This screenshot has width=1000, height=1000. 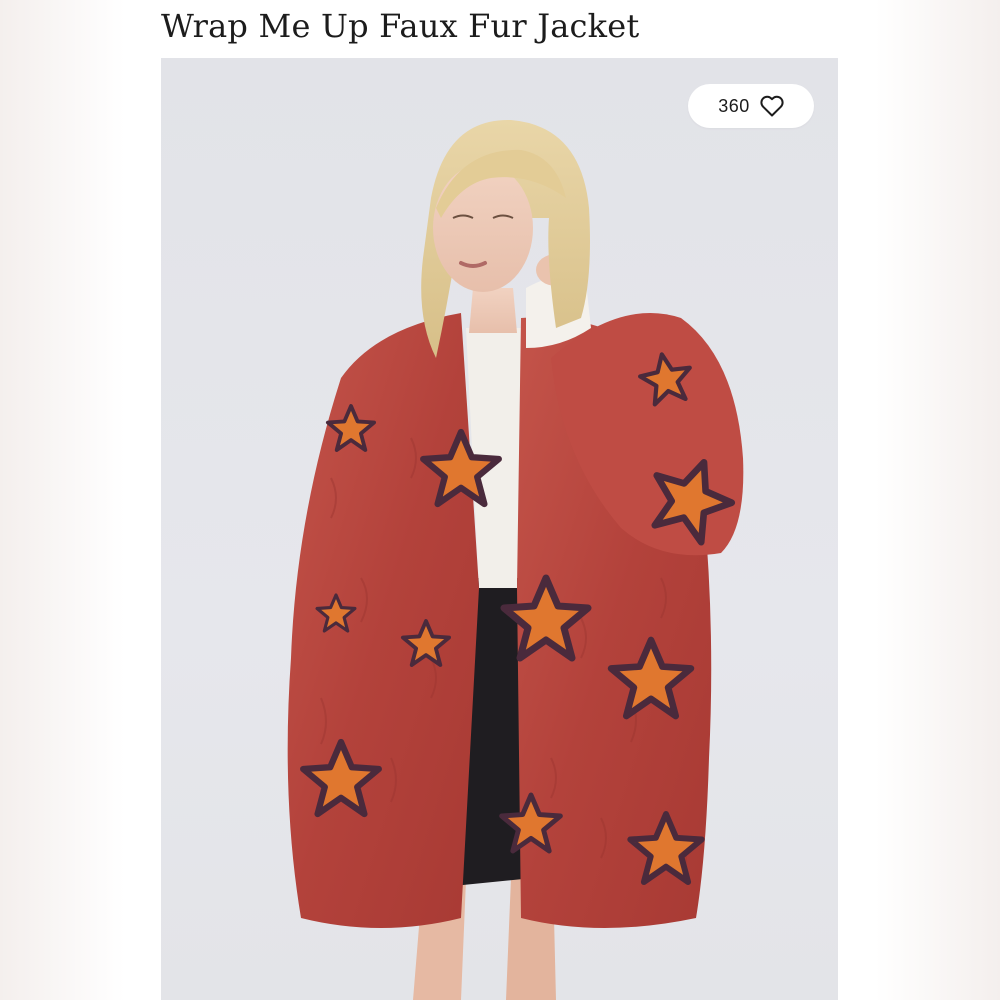 What do you see at coordinates (400, 26) in the screenshot?
I see `listing-title: Wrap Me Up Faux Fur Jacket` at bounding box center [400, 26].